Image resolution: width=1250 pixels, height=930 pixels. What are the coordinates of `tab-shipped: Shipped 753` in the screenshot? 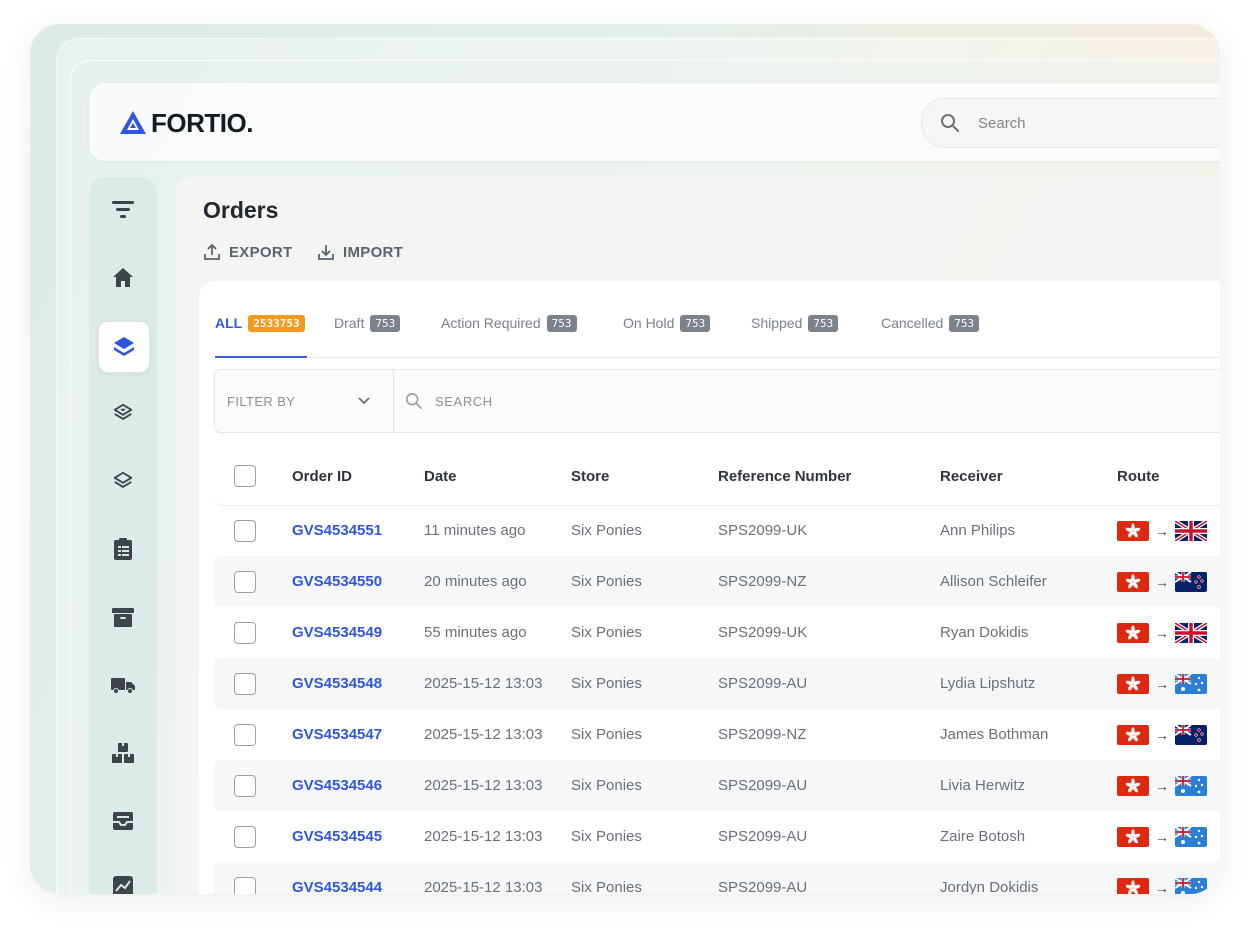 It's located at (795, 323).